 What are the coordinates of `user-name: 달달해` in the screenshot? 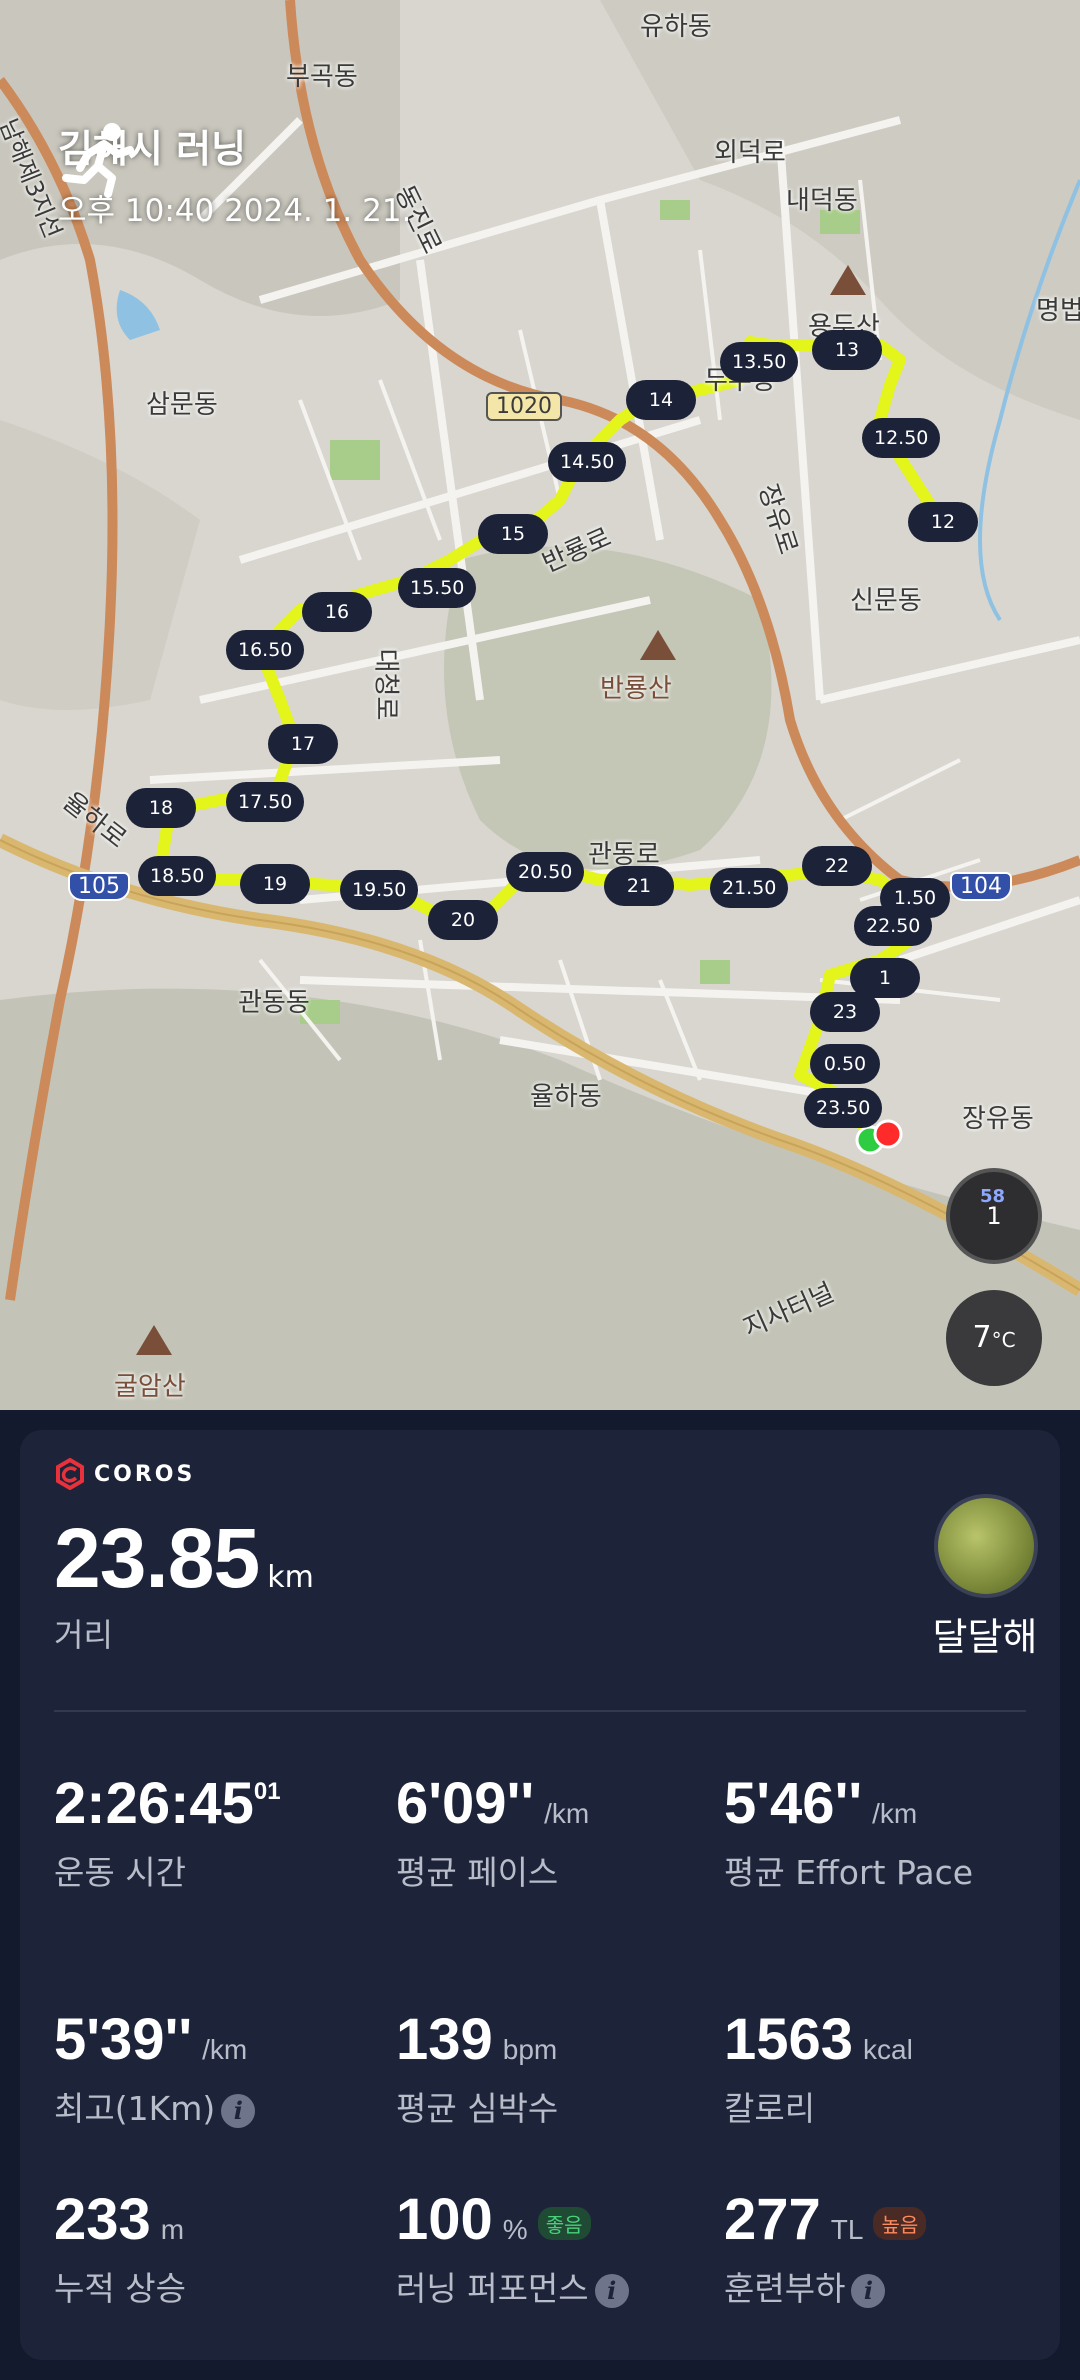 It's located at (985, 1637).